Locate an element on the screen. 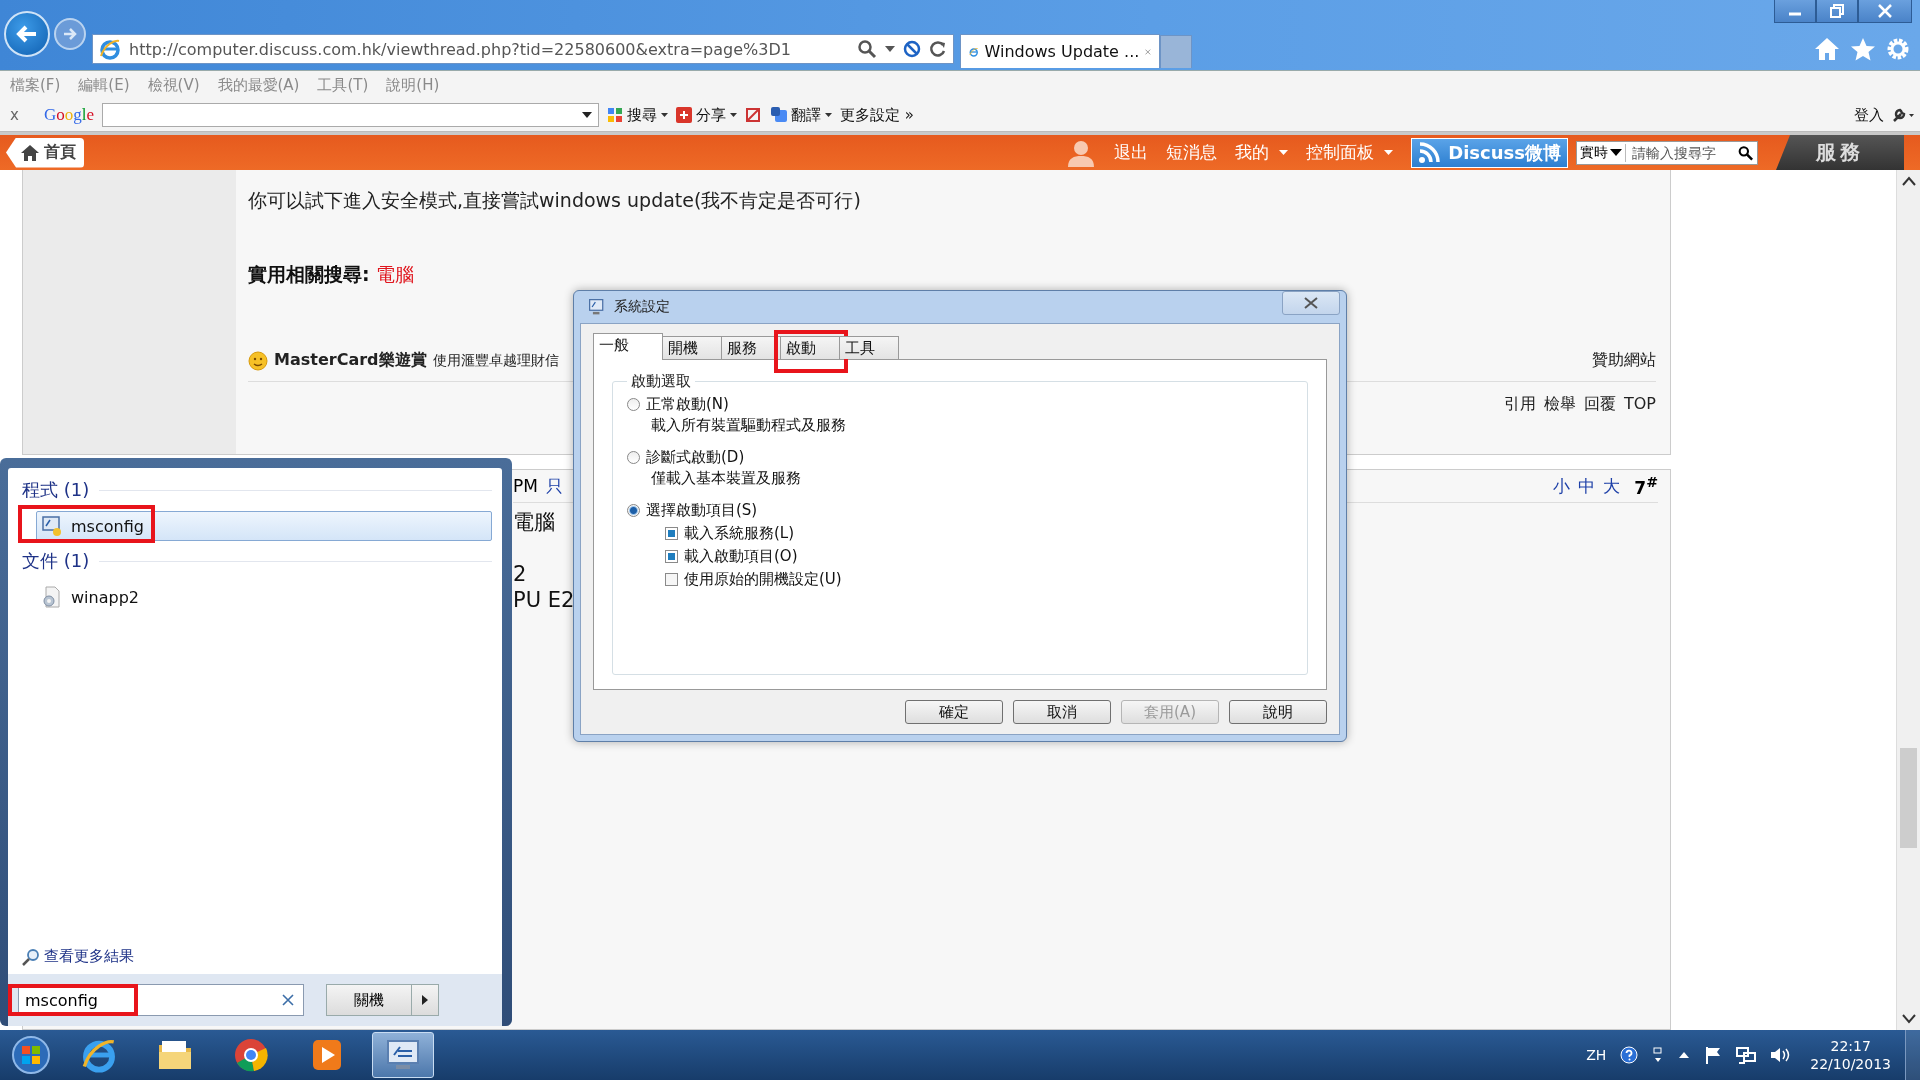 Image resolution: width=1920 pixels, height=1080 pixels. ad-text: 使用滙豐卓越理財信 is located at coordinates (495, 360).